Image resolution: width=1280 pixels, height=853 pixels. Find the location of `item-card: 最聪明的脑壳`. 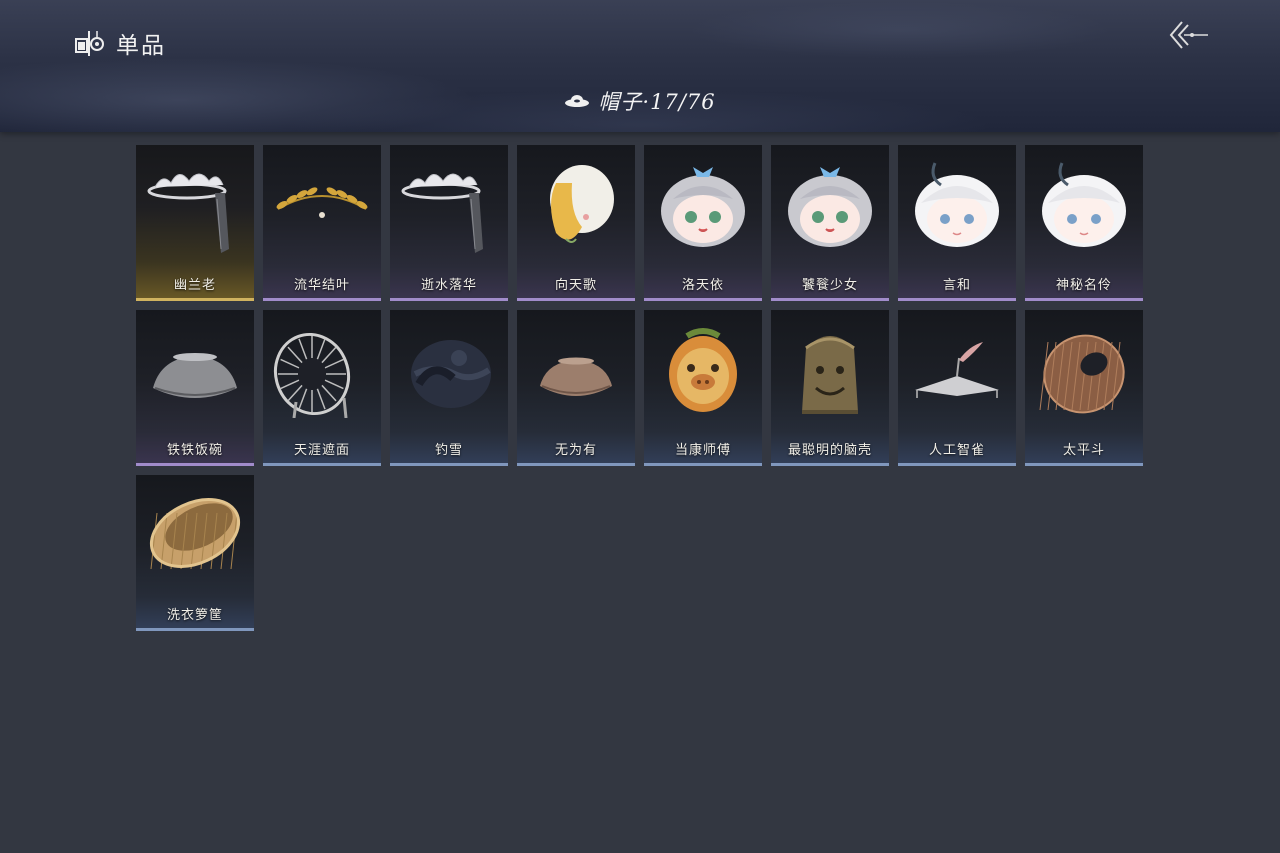

item-card: 最聪明的脑壳 is located at coordinates (830, 388).